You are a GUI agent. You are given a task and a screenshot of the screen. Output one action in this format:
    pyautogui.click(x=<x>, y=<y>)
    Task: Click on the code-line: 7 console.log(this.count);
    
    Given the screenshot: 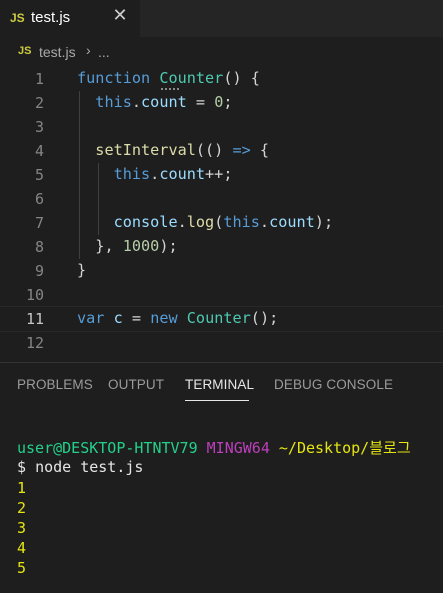 What is the action you would take?
    pyautogui.click(x=221, y=223)
    